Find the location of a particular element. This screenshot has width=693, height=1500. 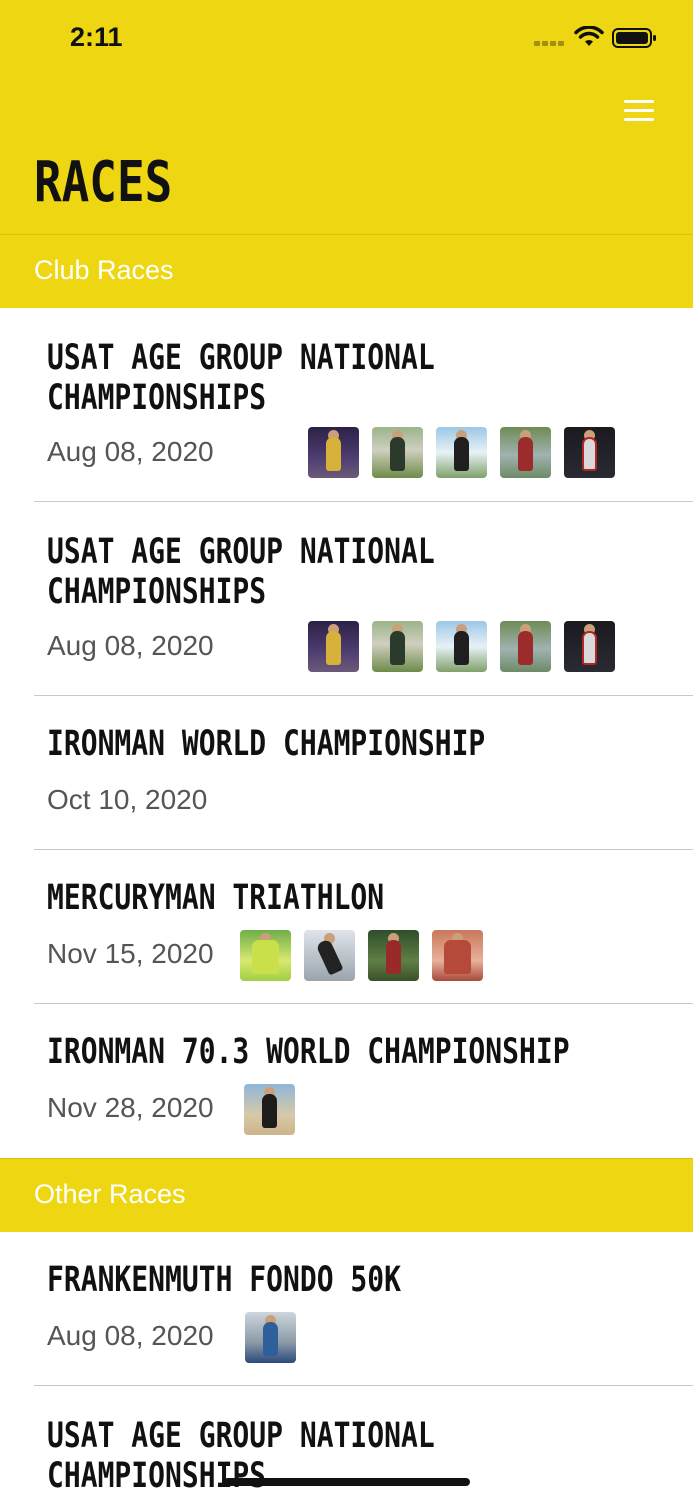

race-row: FRANKENMUTH FONDO 50K Aug 08, 2020 is located at coordinates (346, 1309).